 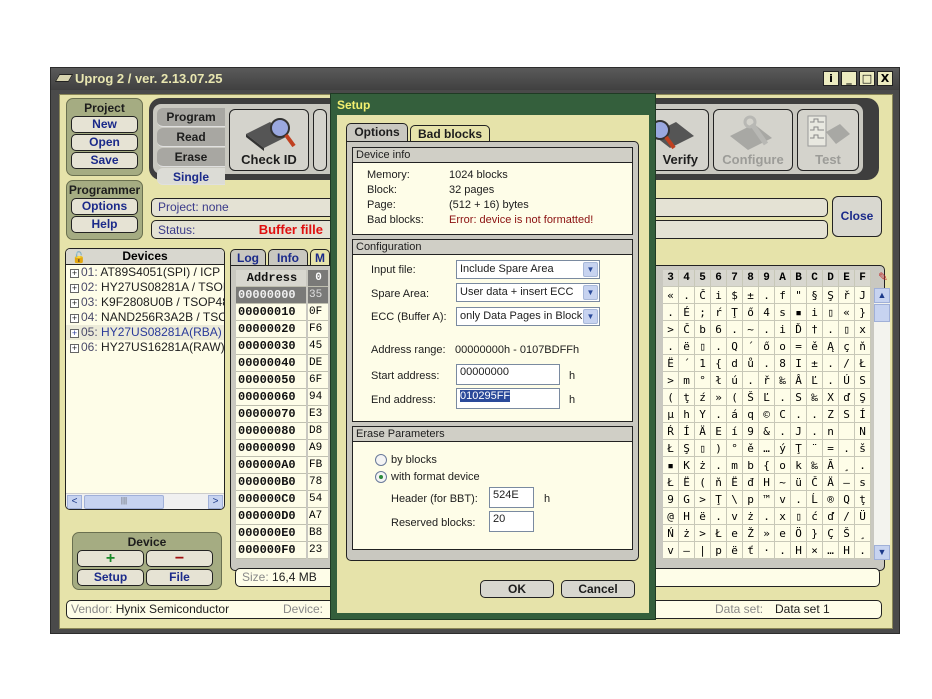 What do you see at coordinates (849, 78) in the screenshot?
I see `minimize-button: _` at bounding box center [849, 78].